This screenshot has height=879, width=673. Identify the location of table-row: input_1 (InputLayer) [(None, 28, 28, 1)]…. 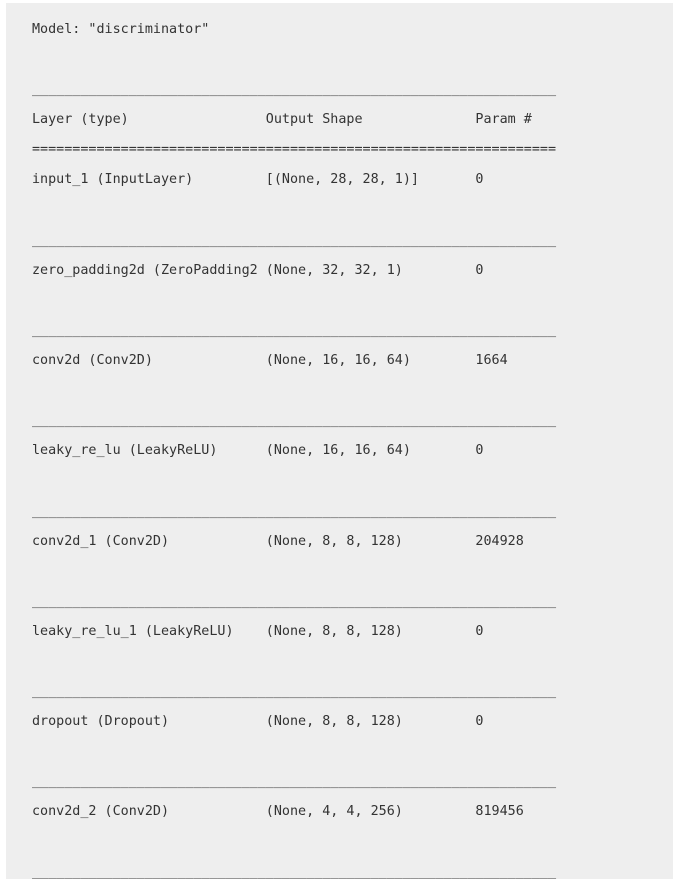
(294, 180).